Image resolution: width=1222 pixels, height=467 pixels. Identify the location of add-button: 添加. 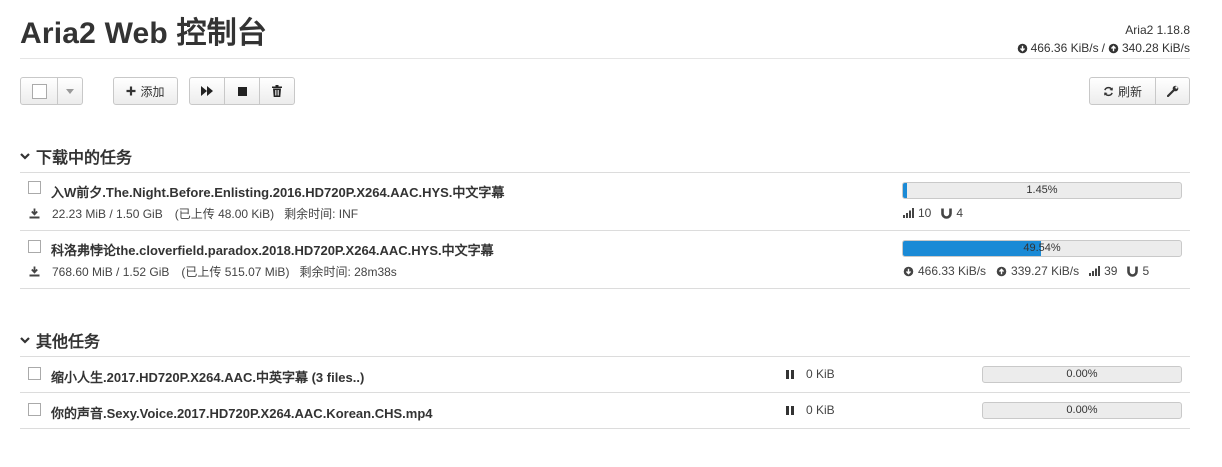
(145, 91).